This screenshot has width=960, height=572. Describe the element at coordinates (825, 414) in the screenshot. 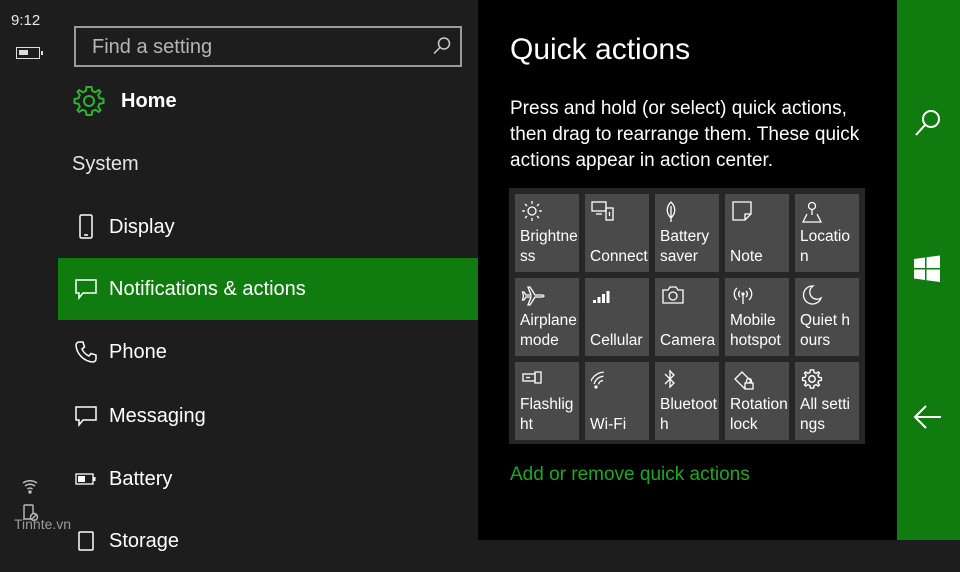

I see `quick-action-label: All settings` at that location.